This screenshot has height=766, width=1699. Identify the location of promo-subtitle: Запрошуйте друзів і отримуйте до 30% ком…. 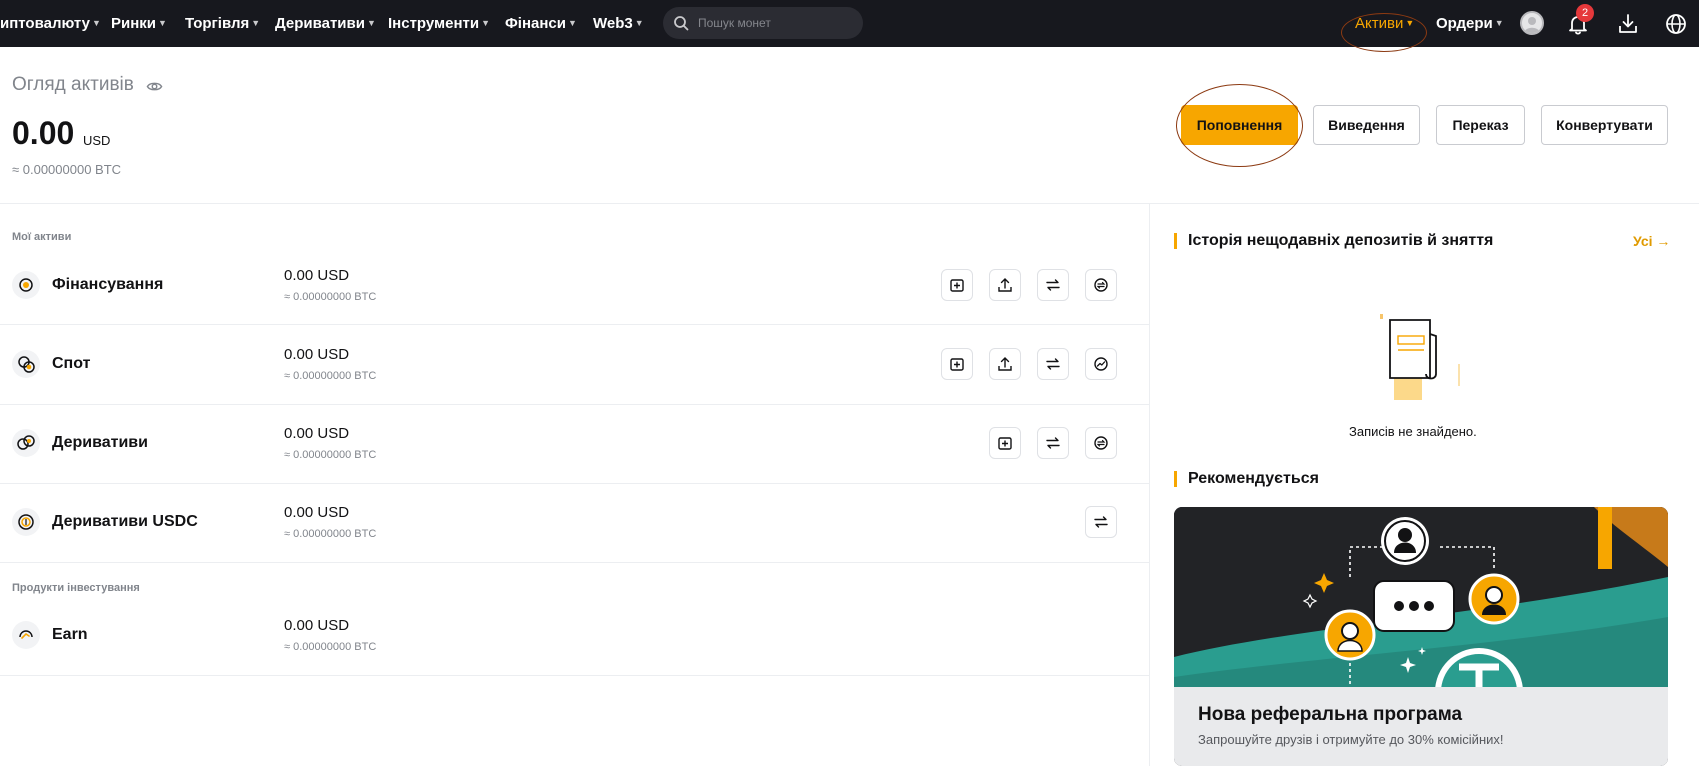
(1351, 739).